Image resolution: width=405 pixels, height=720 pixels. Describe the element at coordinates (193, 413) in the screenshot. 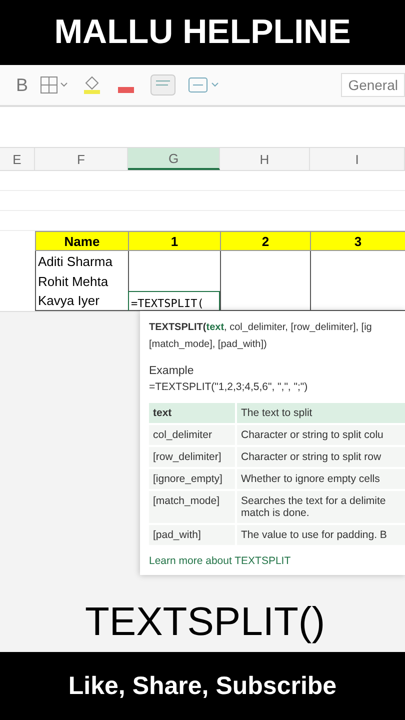

I see `argument-name: text` at that location.